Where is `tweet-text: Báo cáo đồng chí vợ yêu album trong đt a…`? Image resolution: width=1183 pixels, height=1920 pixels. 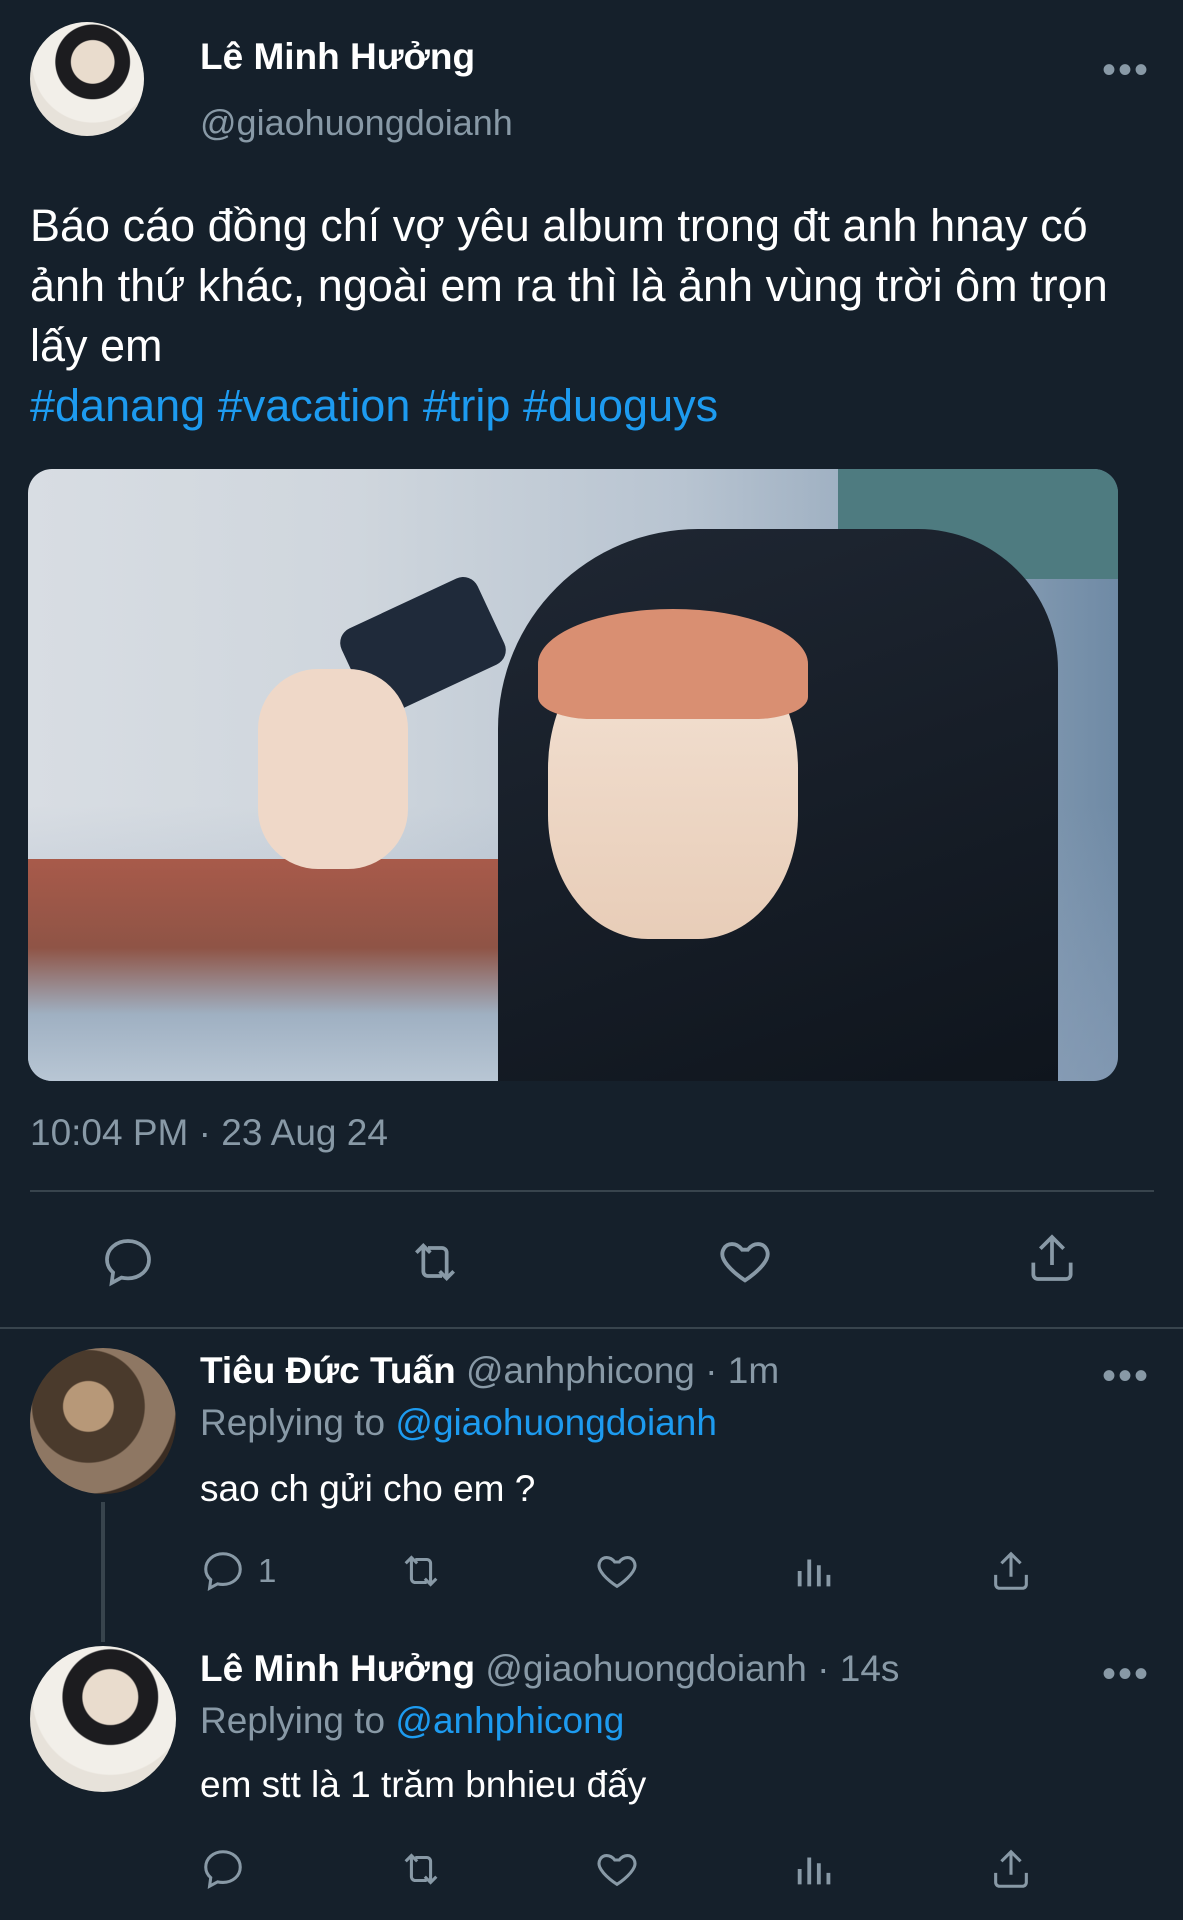 tweet-text: Báo cáo đồng chí vợ yêu album trong đt a… is located at coordinates (590, 316).